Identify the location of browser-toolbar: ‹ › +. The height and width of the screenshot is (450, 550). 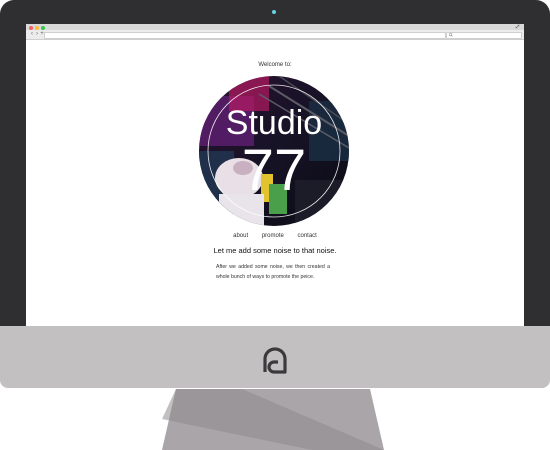
(275, 35).